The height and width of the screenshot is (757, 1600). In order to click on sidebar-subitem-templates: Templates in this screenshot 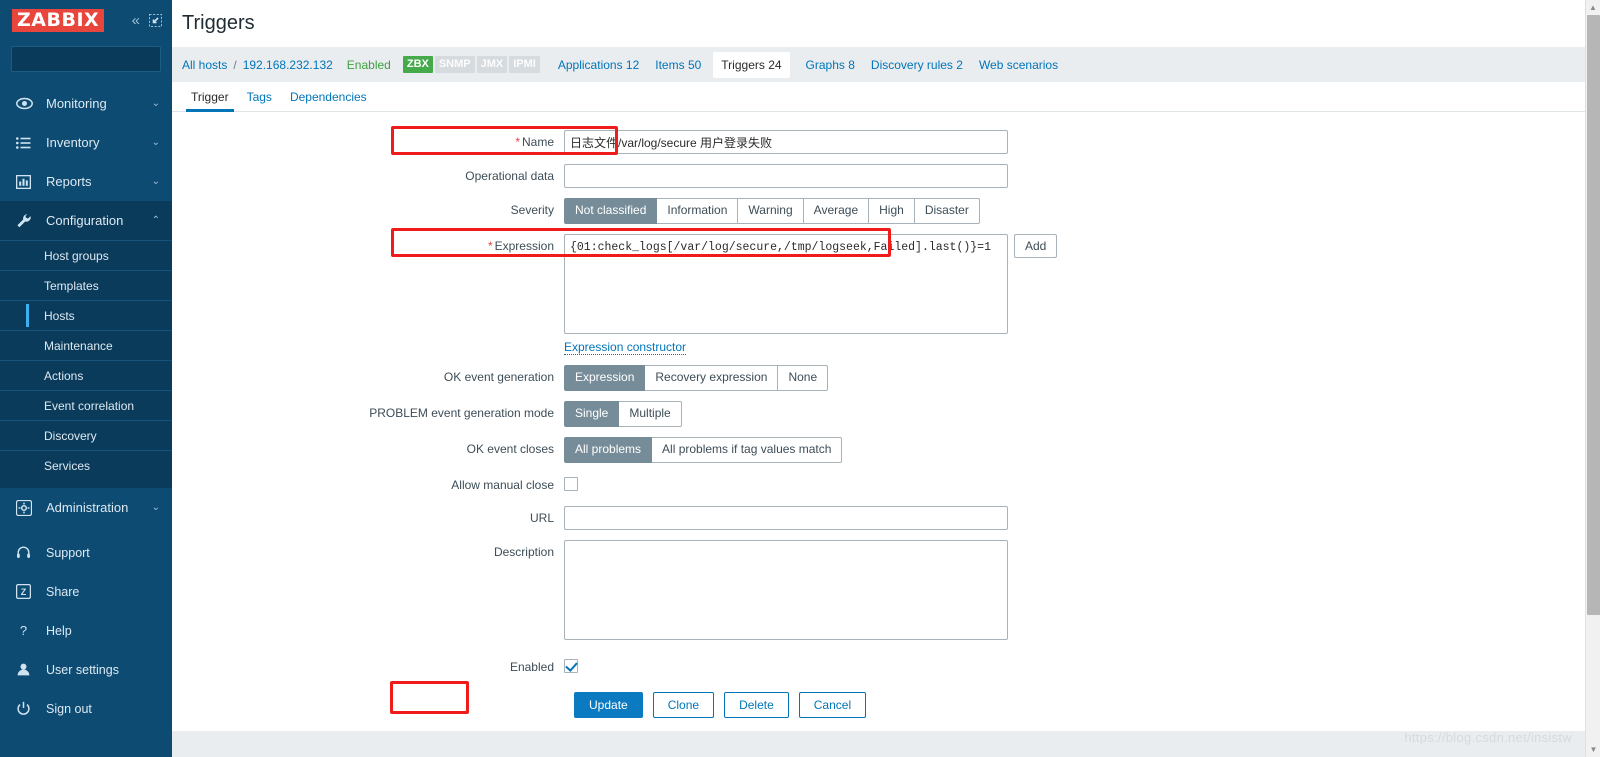, I will do `click(86, 285)`.